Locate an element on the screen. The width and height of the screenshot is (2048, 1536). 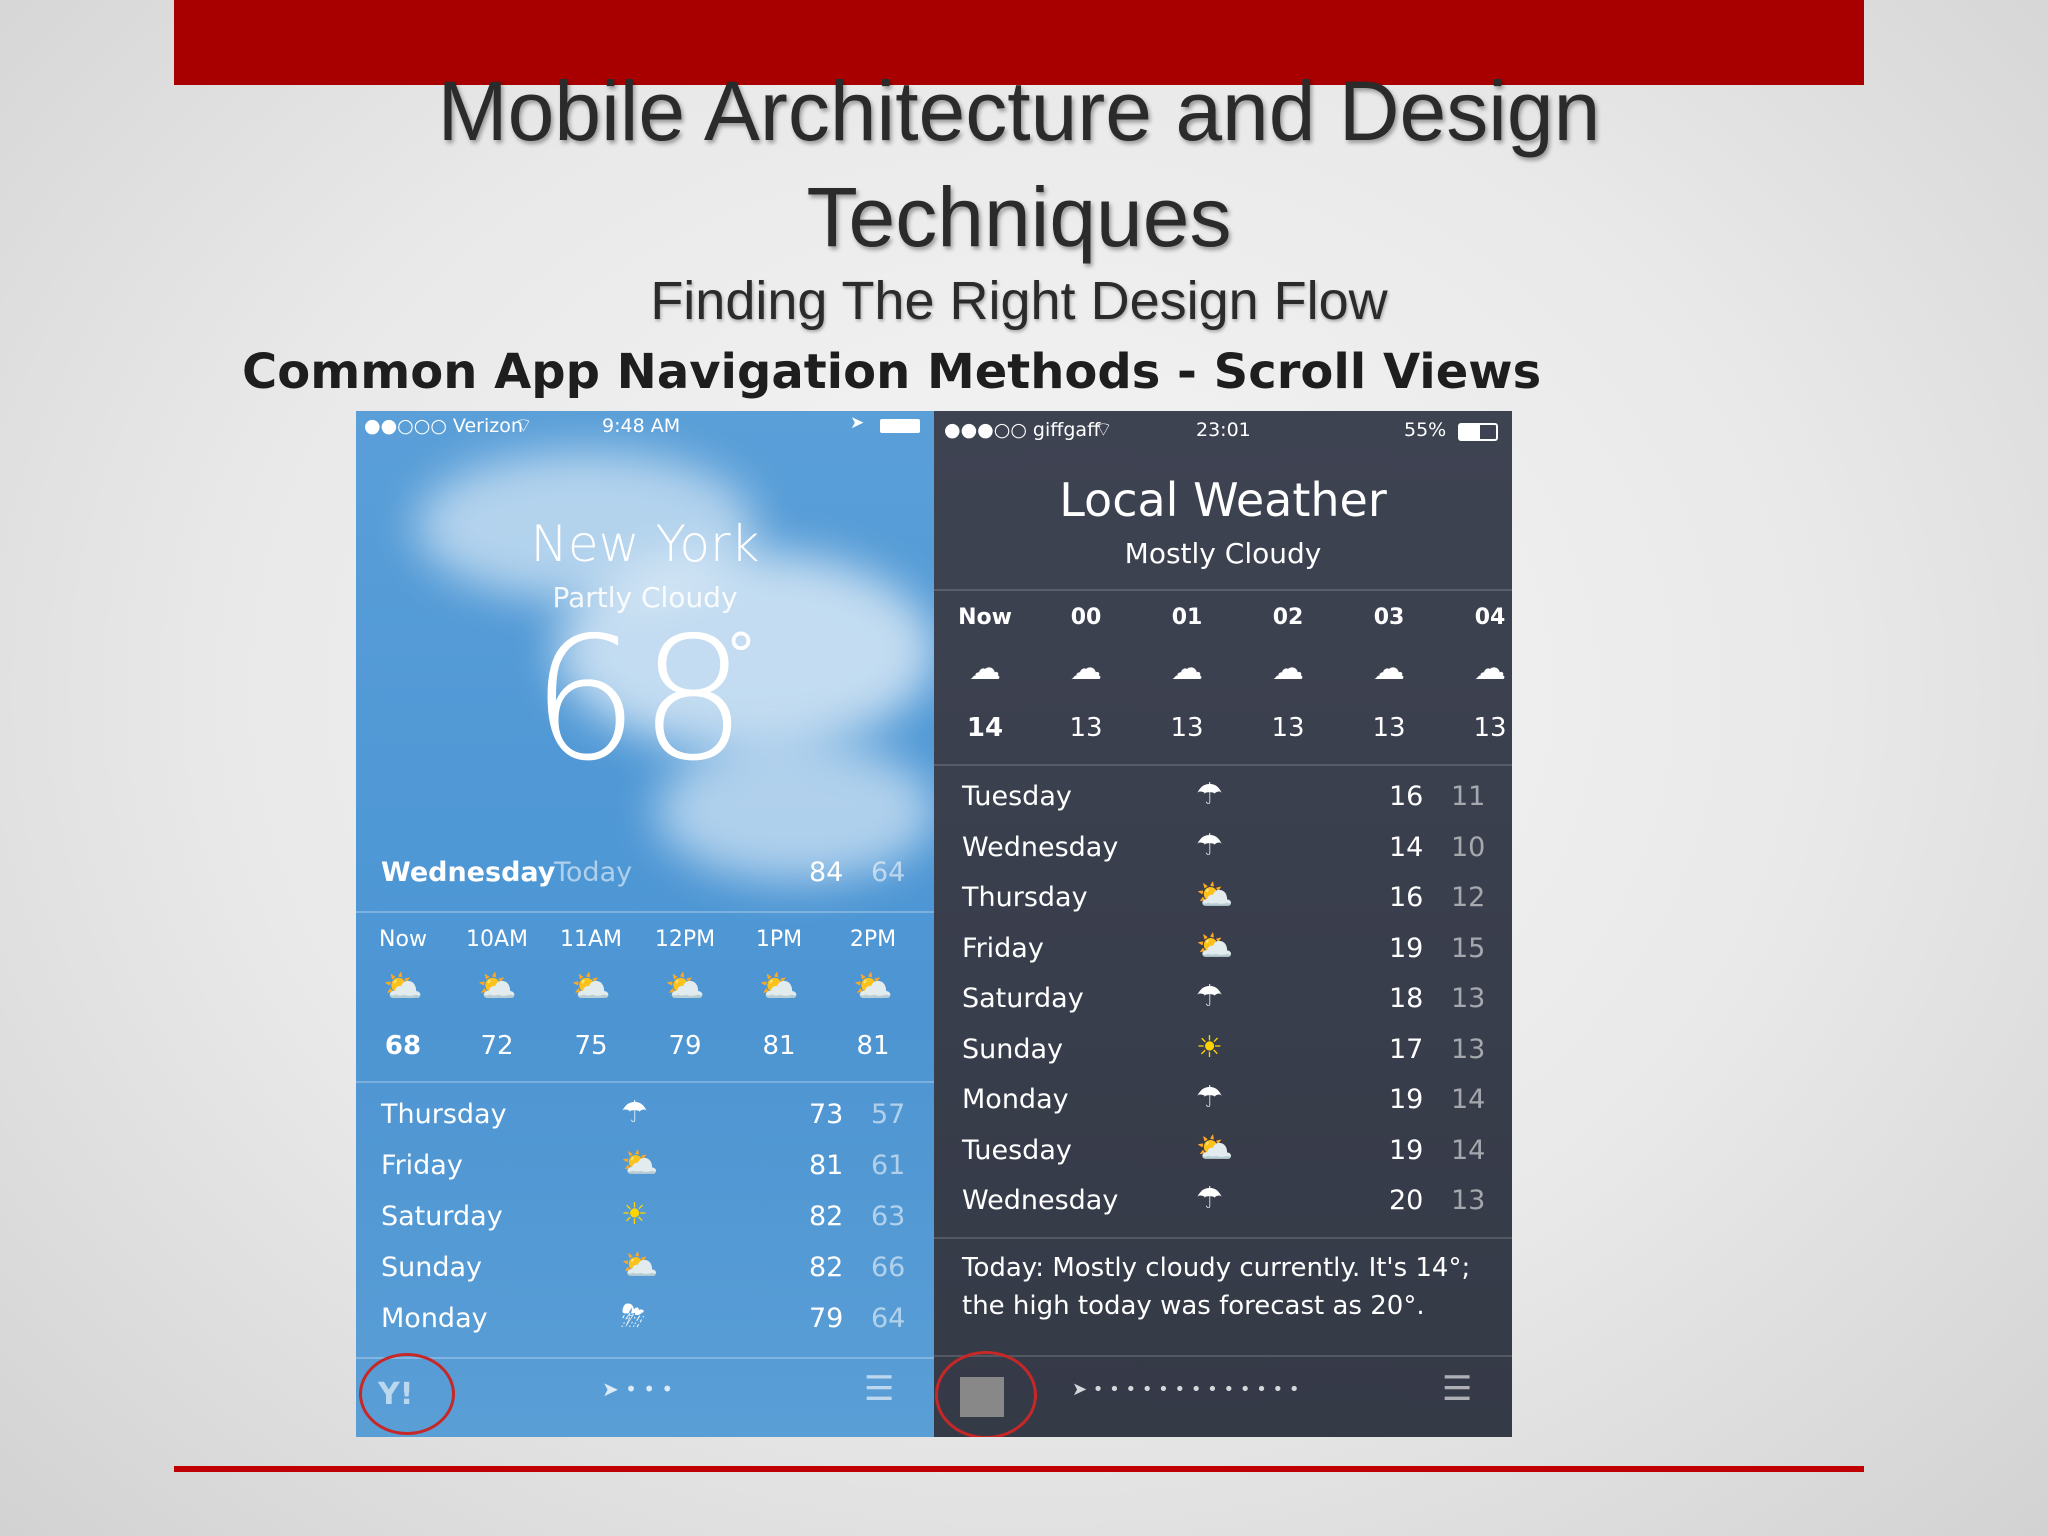
forecast-low: 66 is located at coordinates (888, 1267).